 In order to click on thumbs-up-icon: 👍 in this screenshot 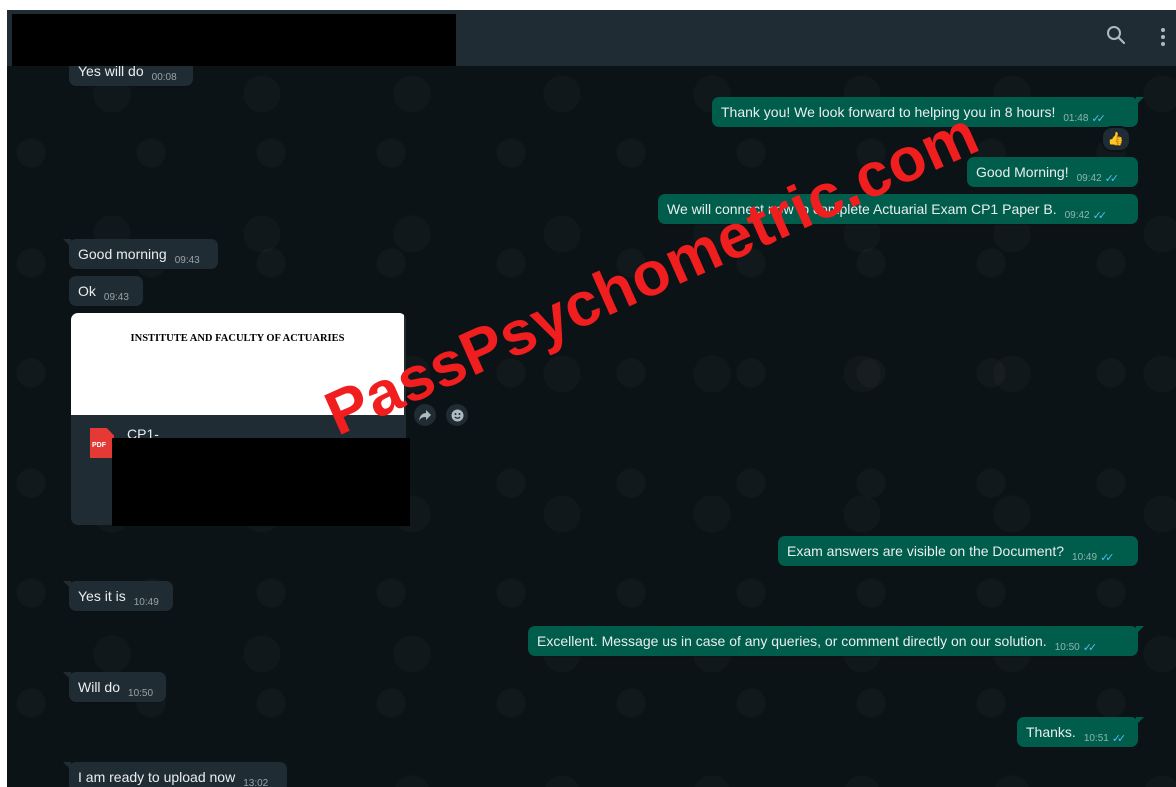, I will do `click(1116, 138)`.